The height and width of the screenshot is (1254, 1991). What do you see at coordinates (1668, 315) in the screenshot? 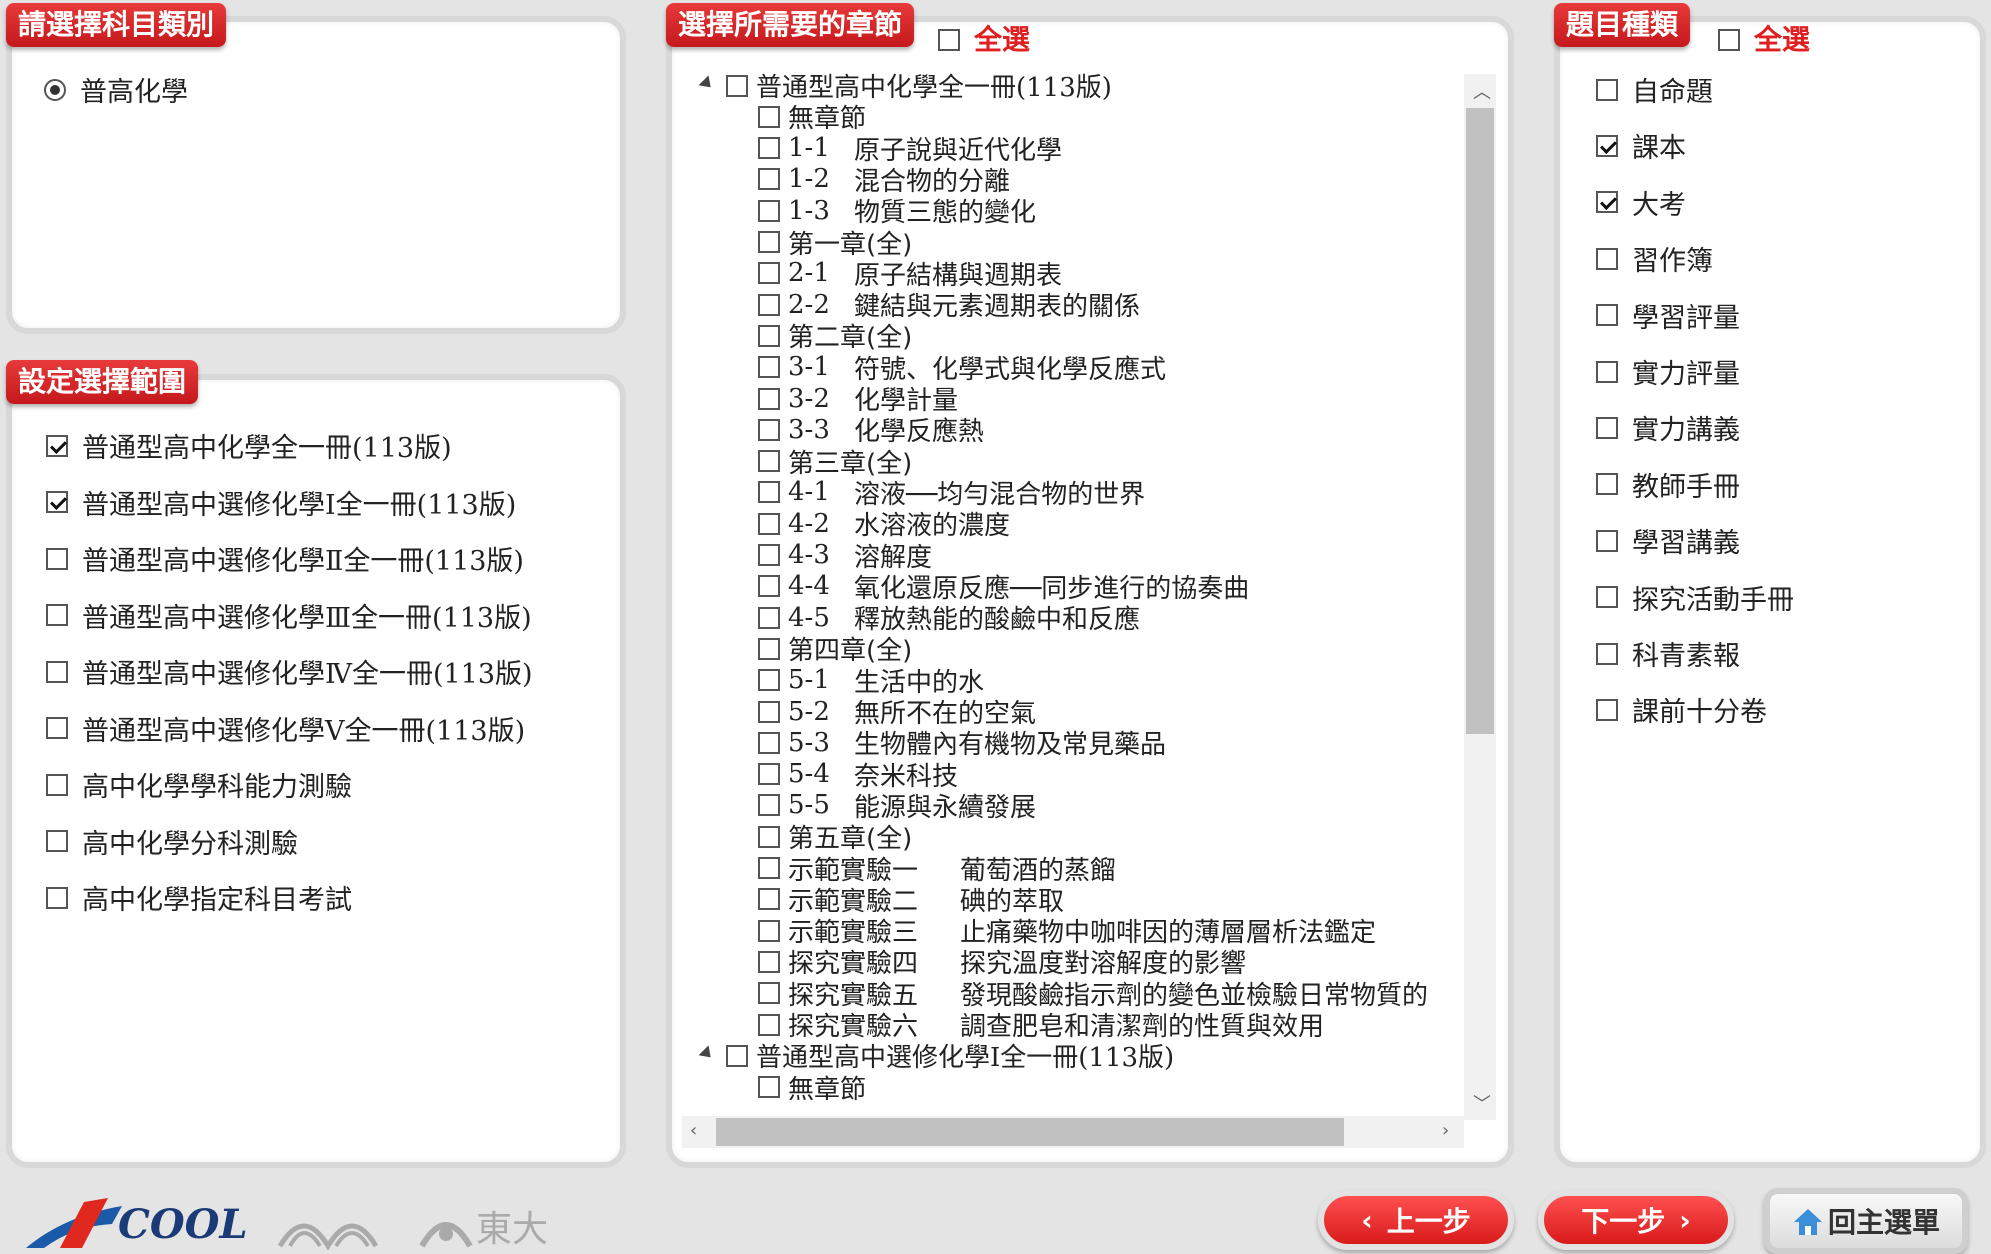
I see `type-item: 學習評量` at bounding box center [1668, 315].